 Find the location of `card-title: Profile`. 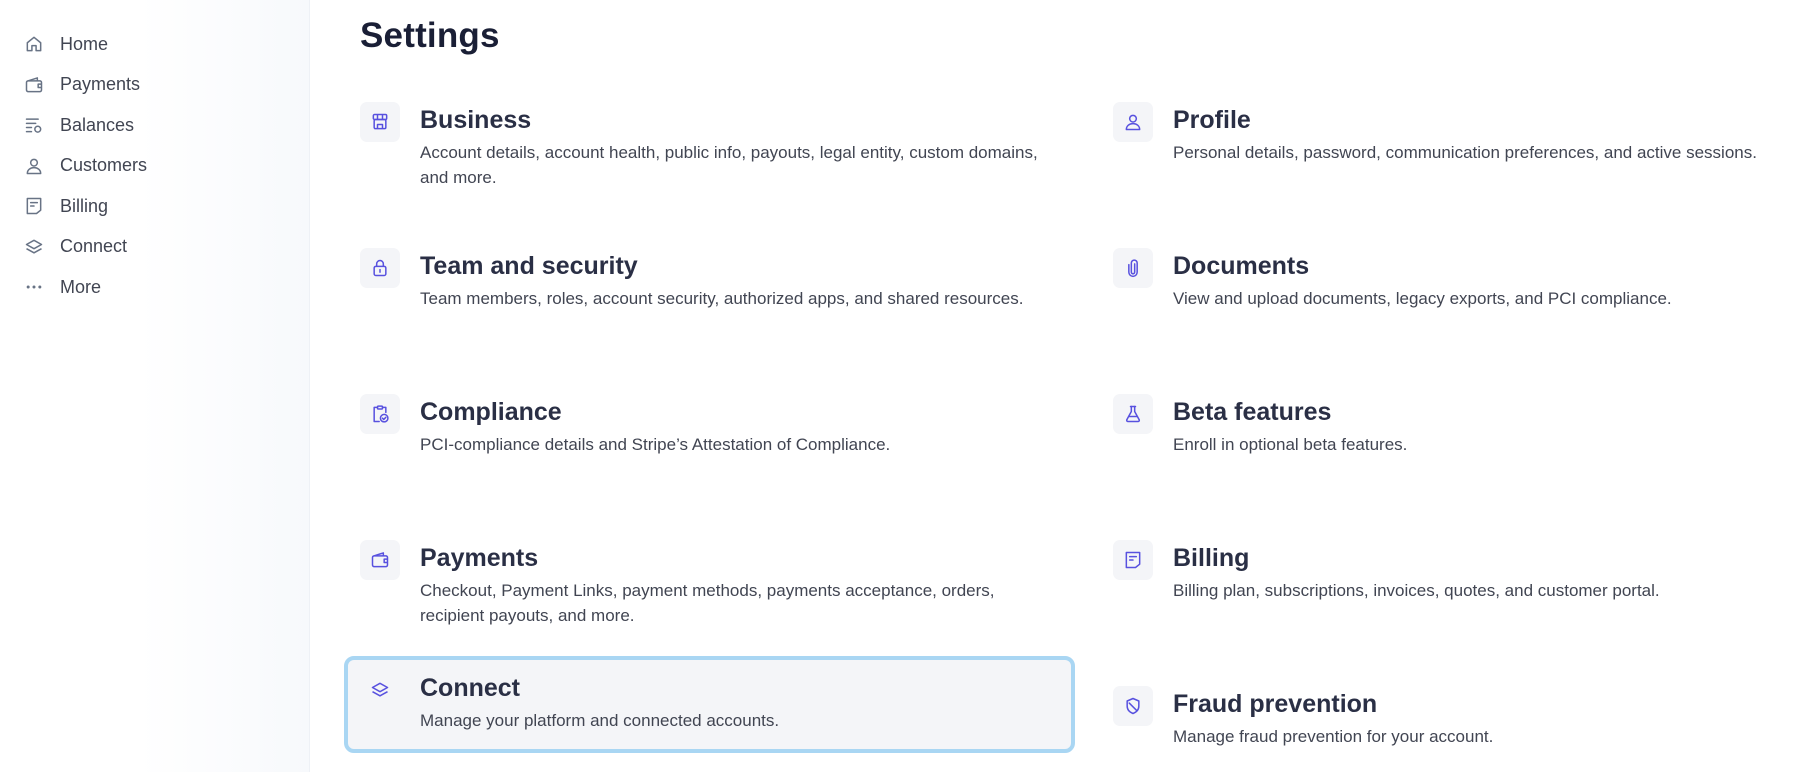

card-title: Profile is located at coordinates (1212, 120).